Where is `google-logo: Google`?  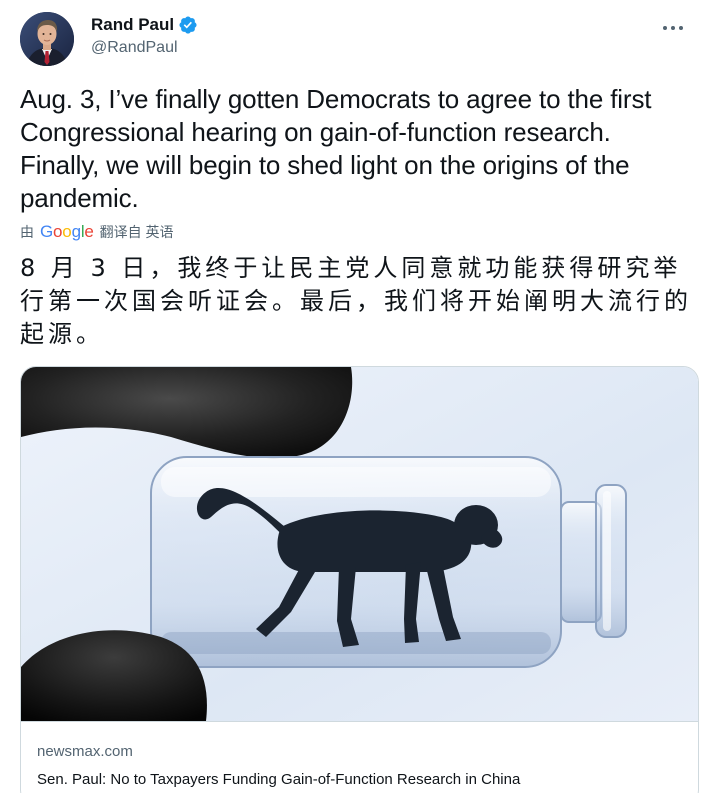
google-logo: Google is located at coordinates (67, 231).